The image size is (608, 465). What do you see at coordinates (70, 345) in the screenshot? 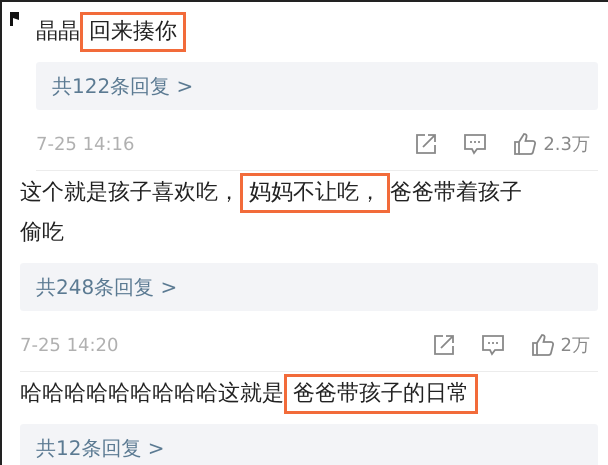
I see `comment-time: 7-25 14:20` at bounding box center [70, 345].